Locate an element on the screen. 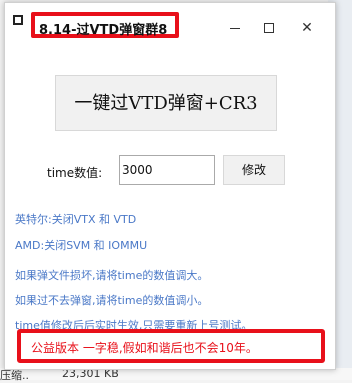  popup-instruction: 如果过不去弹窗,请将time的数值调小。 is located at coordinates (112, 300).